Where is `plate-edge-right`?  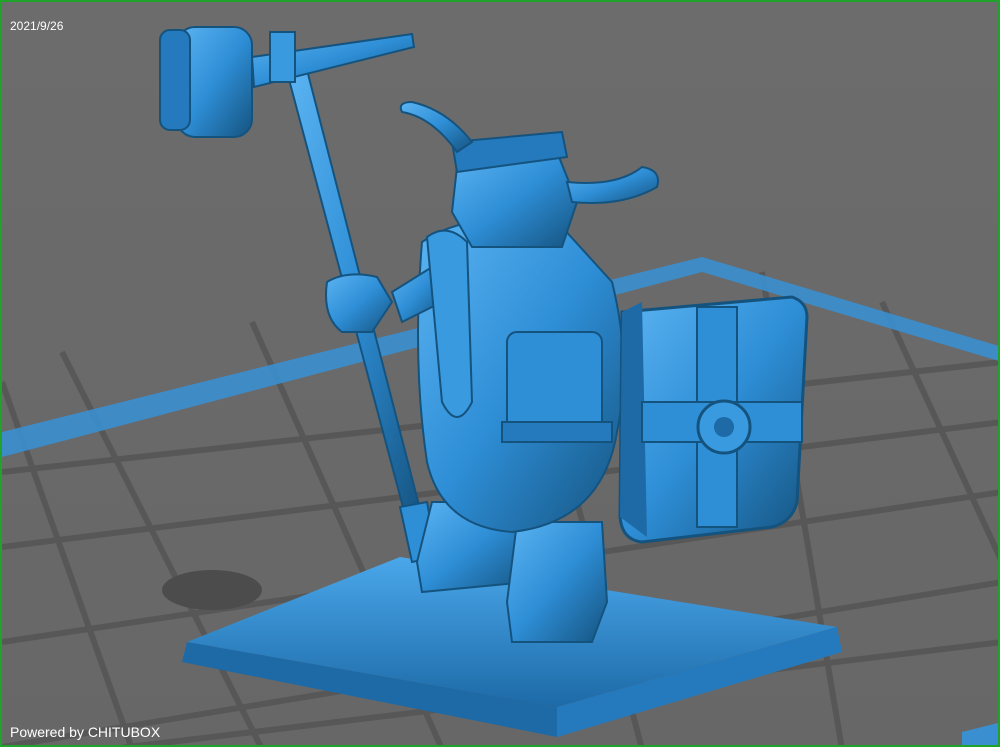 plate-edge-right is located at coordinates (980, 734).